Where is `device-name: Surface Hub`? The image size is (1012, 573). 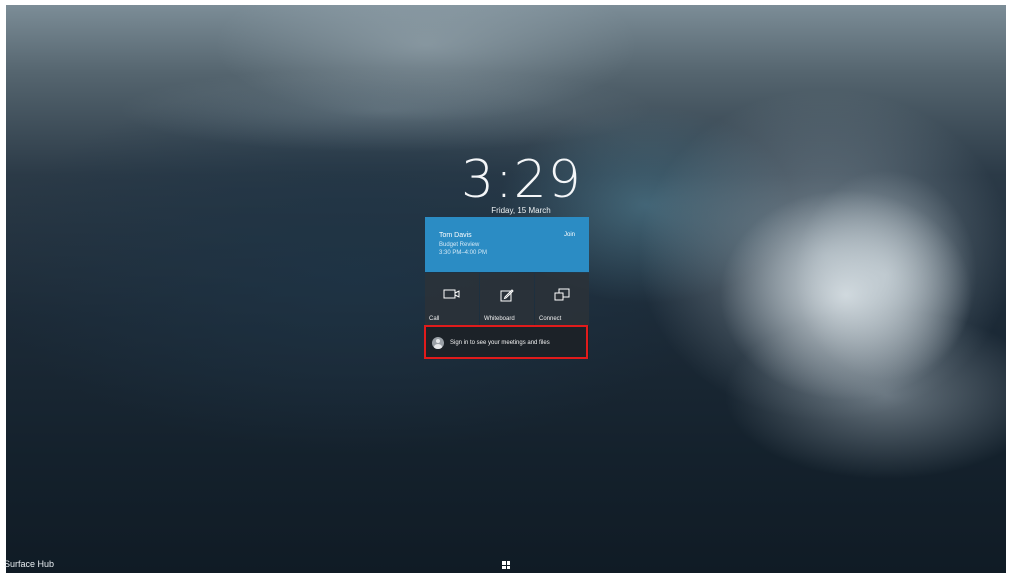
device-name: Surface Hub is located at coordinates (29, 564).